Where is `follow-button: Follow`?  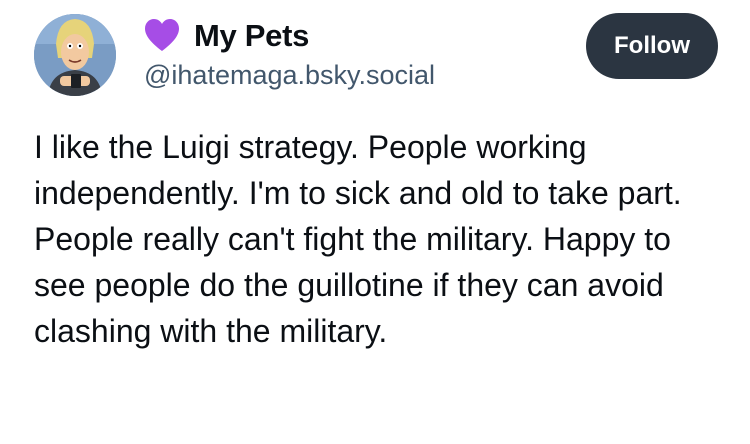
follow-button: Follow is located at coordinates (652, 46).